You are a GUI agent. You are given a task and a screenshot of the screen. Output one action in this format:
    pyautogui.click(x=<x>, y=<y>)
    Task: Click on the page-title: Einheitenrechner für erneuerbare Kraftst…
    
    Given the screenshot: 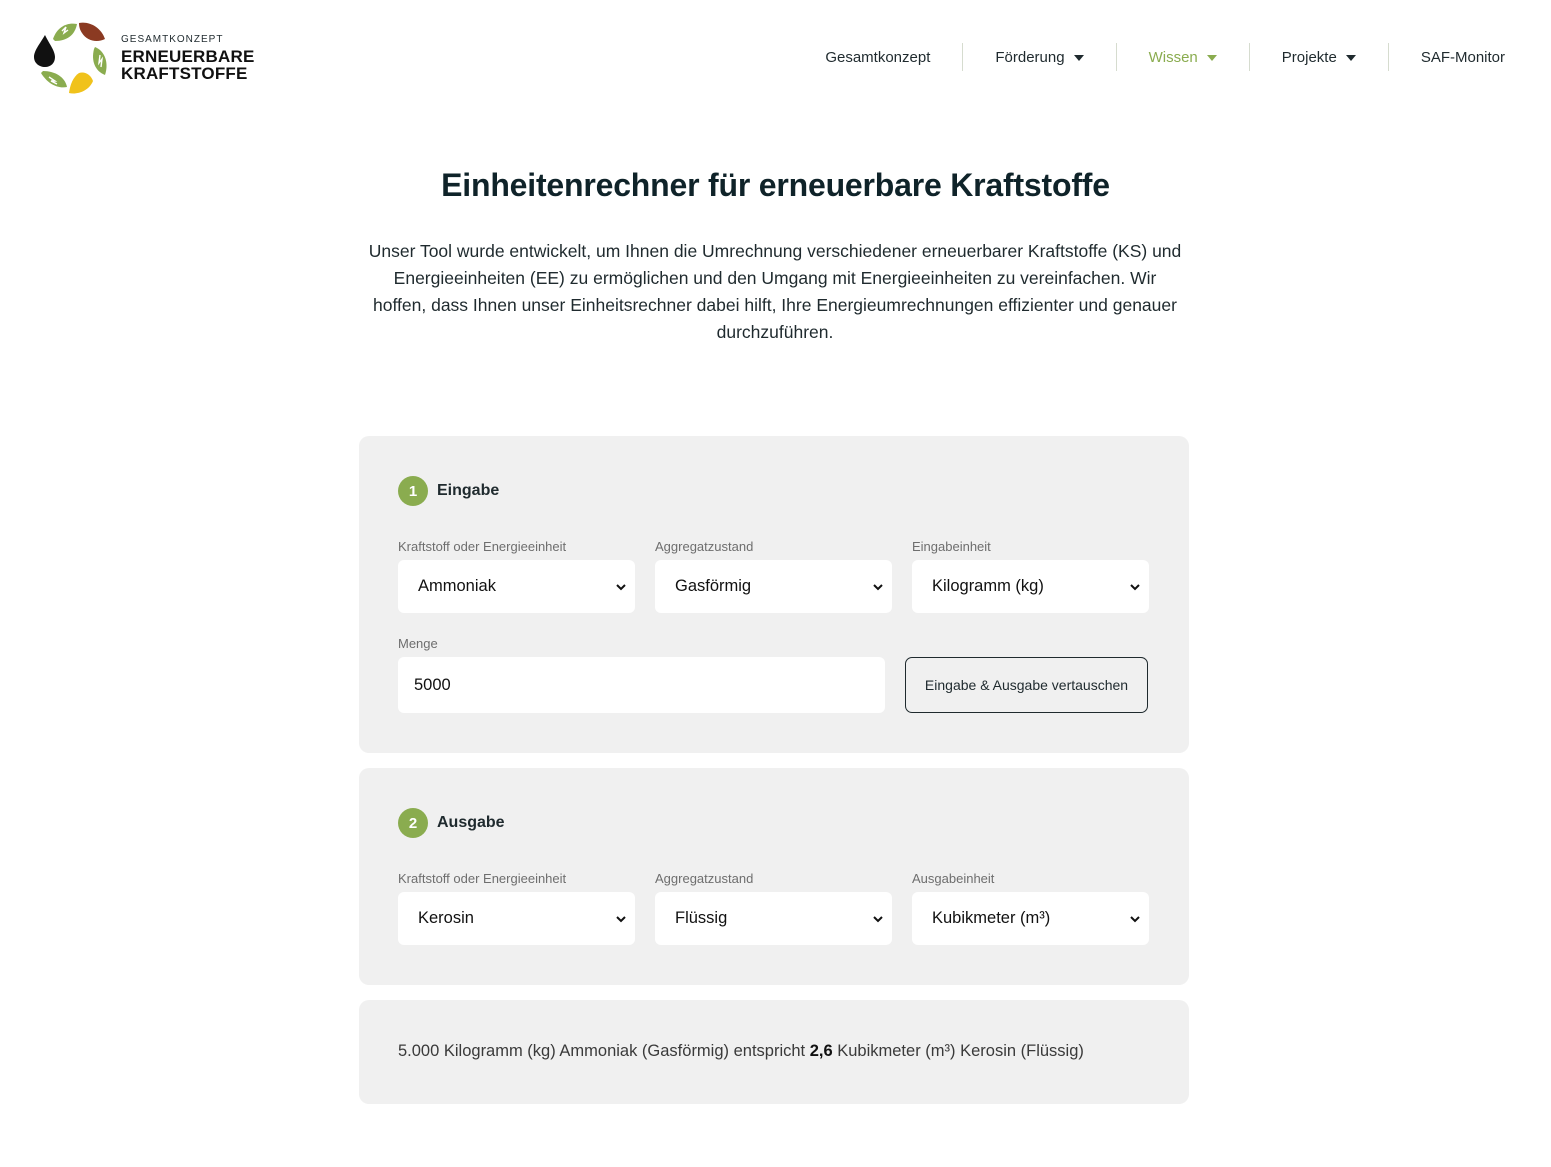 What is the action you would take?
    pyautogui.click(x=775, y=185)
    